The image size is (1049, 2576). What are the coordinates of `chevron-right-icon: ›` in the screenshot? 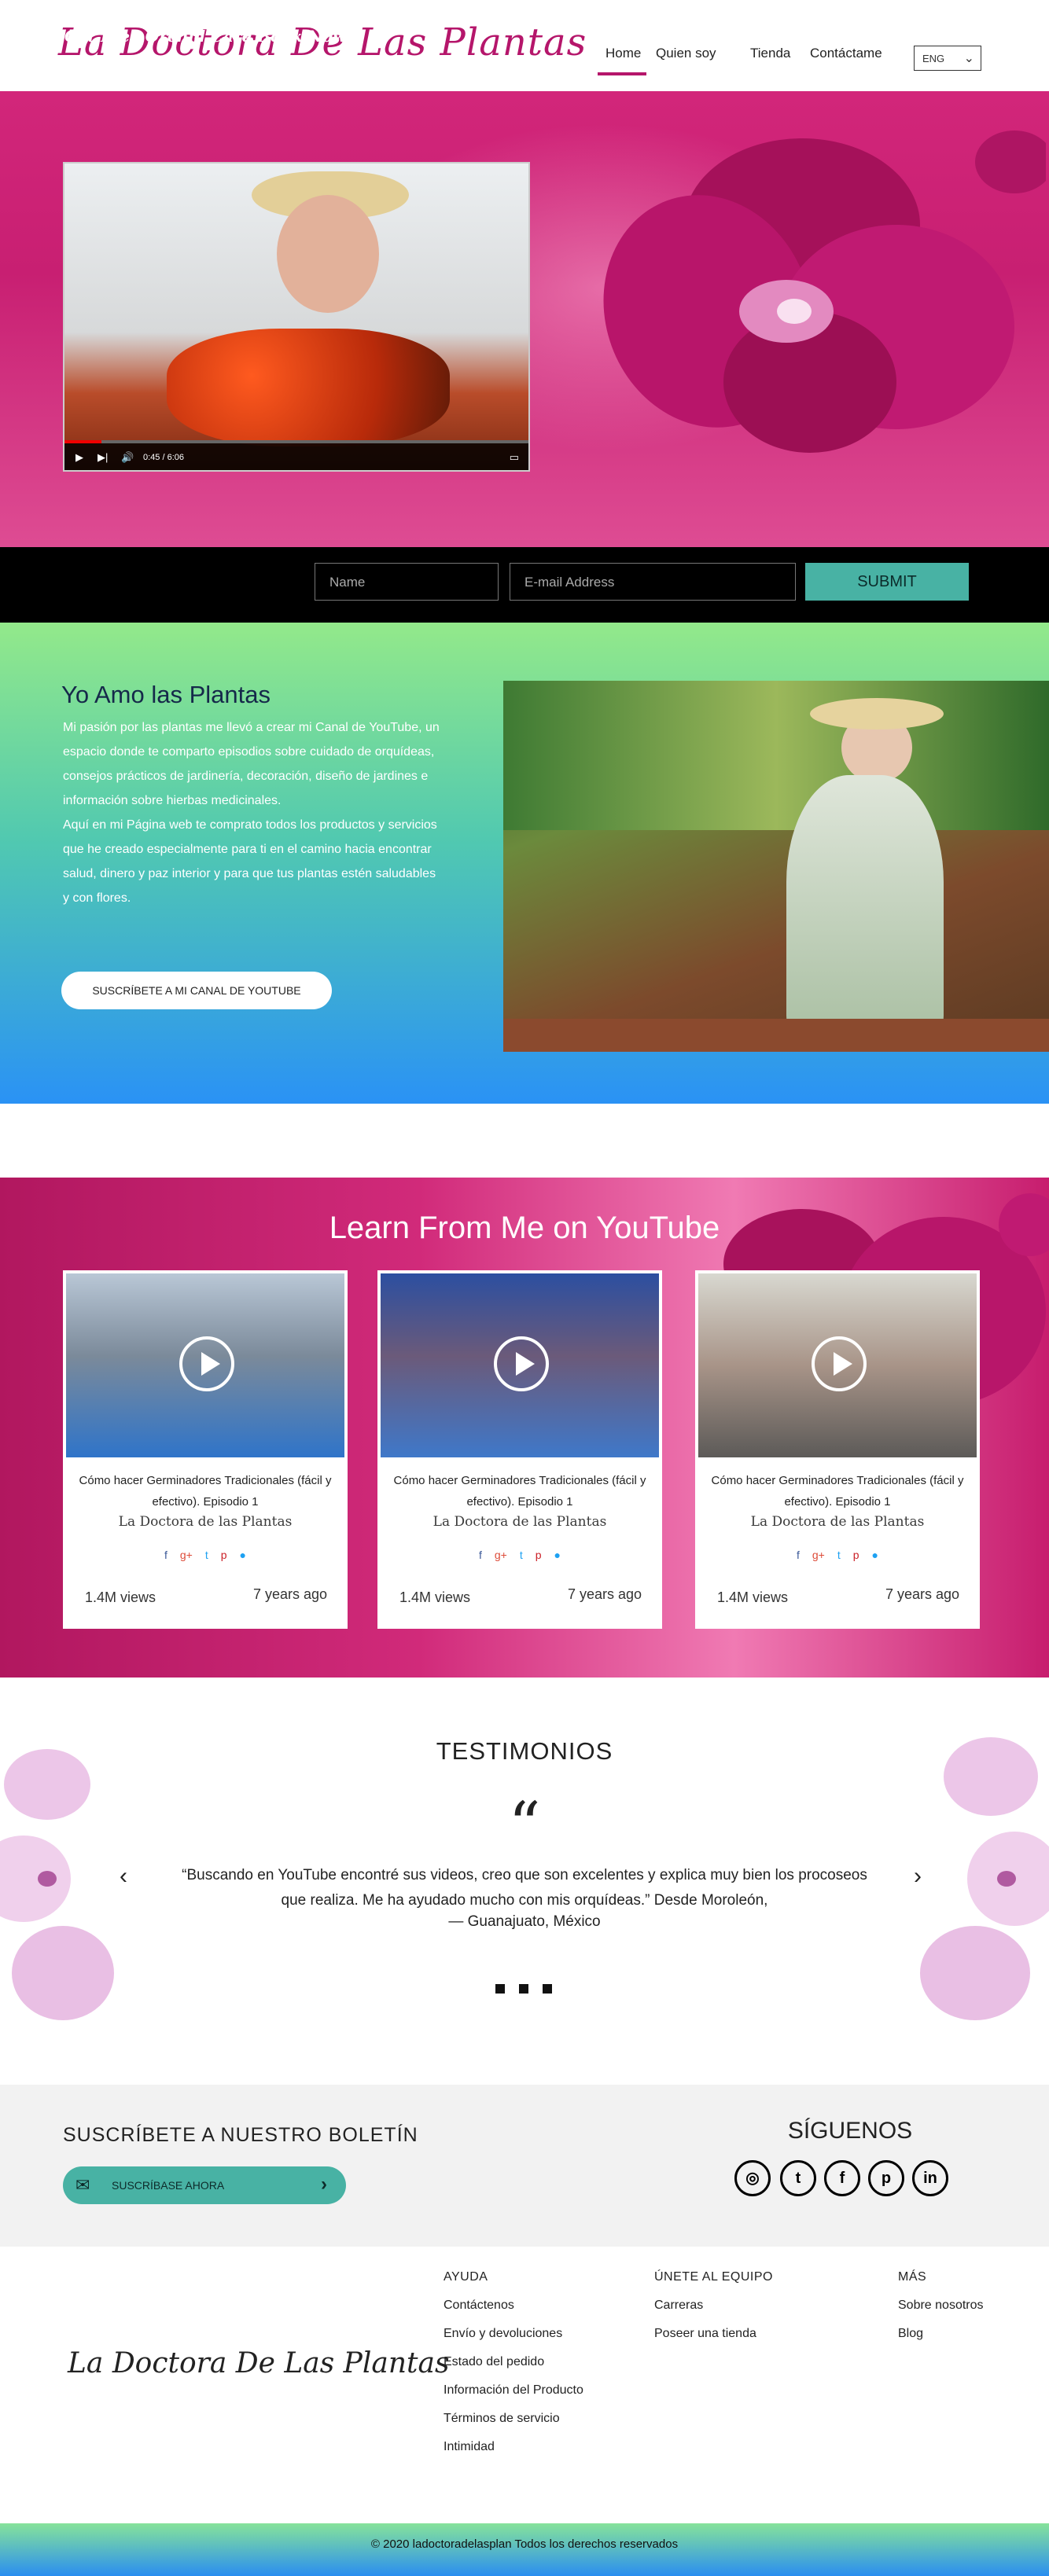 It's located at (324, 2184).